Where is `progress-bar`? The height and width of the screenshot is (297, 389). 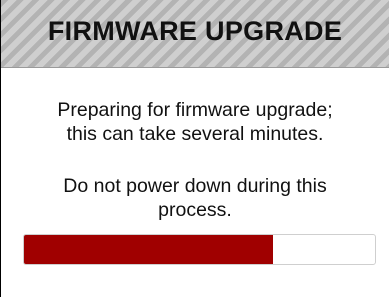
progress-bar is located at coordinates (199, 249).